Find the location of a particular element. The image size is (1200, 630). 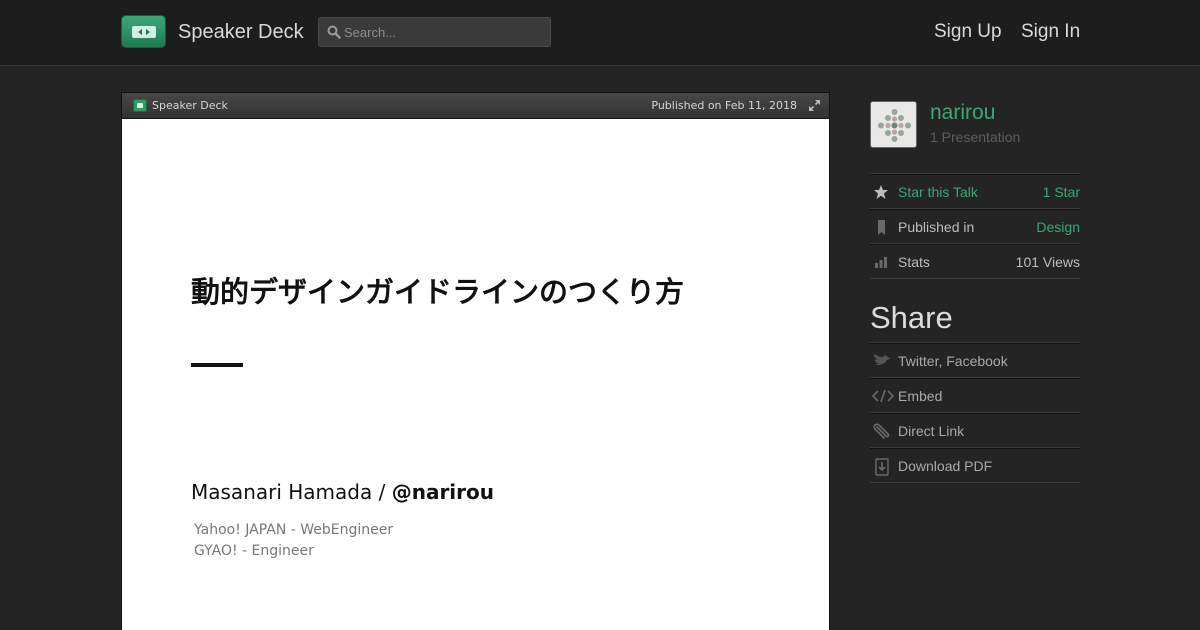

code-icon is located at coordinates (883, 396).